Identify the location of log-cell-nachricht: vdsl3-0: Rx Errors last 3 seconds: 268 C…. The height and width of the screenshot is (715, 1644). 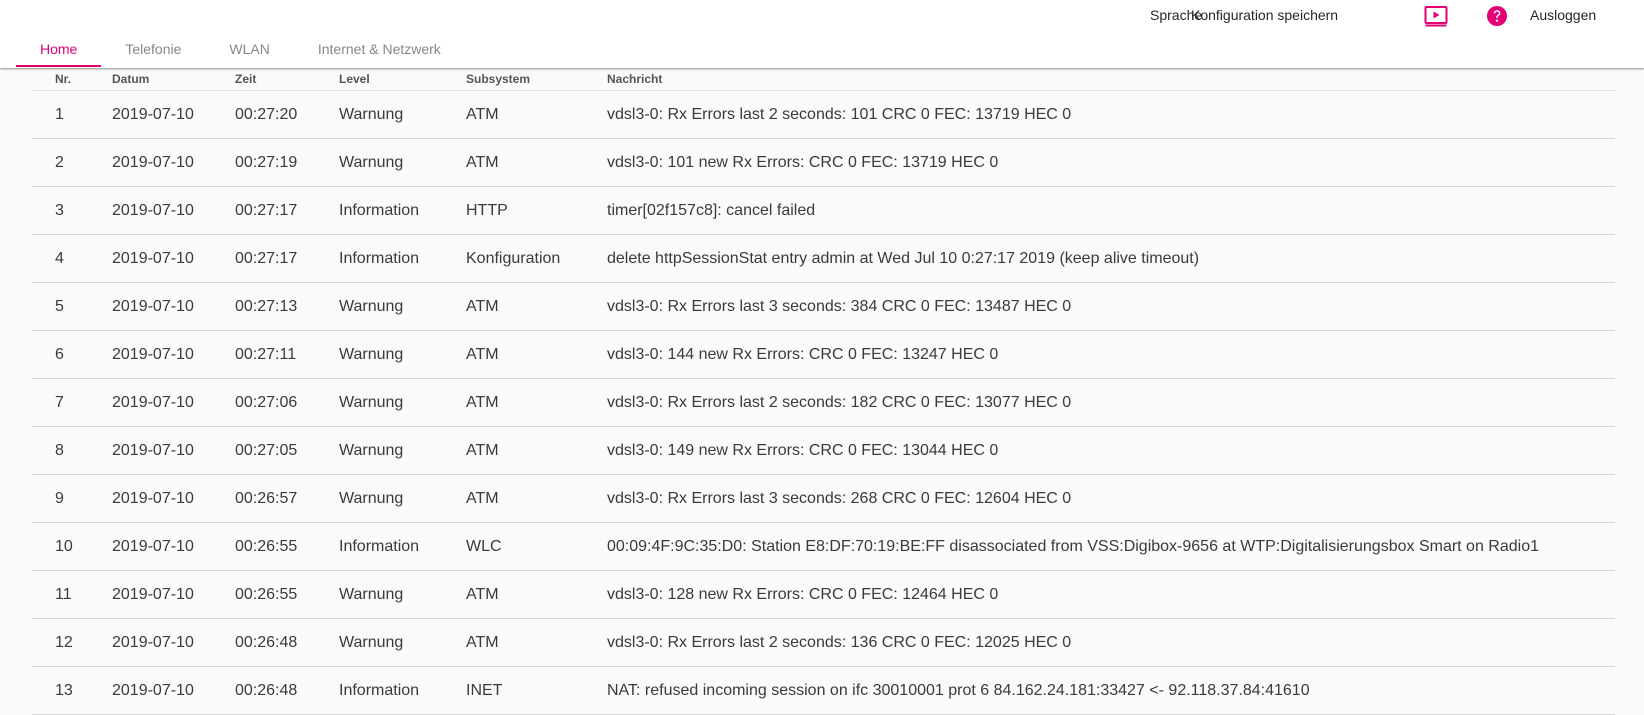
(1111, 498).